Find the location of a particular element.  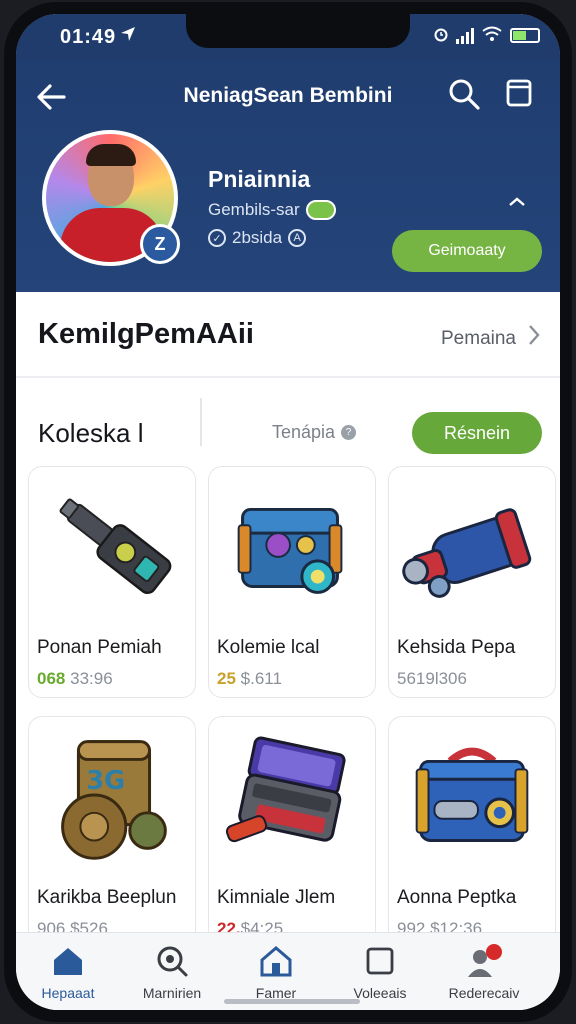

product-card: Kolemie lcal 25 $.611 is located at coordinates (292, 582).